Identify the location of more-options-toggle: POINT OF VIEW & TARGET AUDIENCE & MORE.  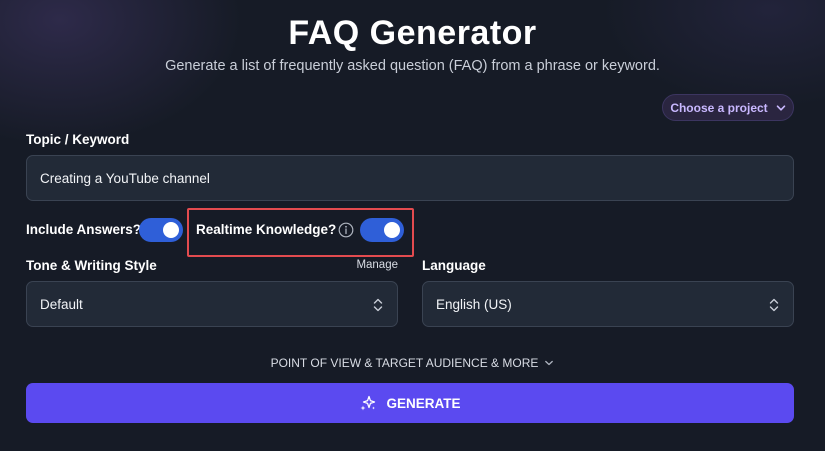
(412, 363).